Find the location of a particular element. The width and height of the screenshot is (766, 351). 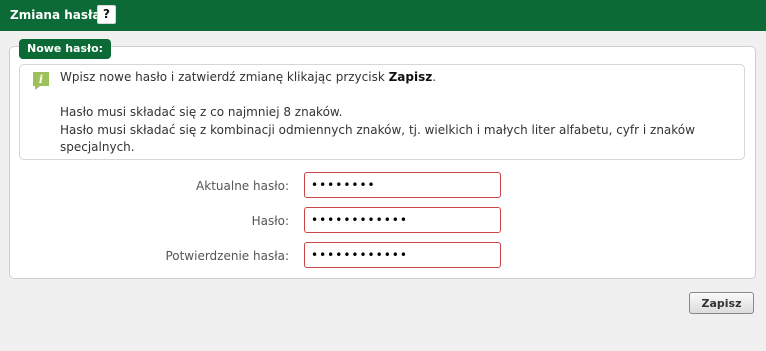

current-password-label: Aktualne hasło: is located at coordinates (242, 186).